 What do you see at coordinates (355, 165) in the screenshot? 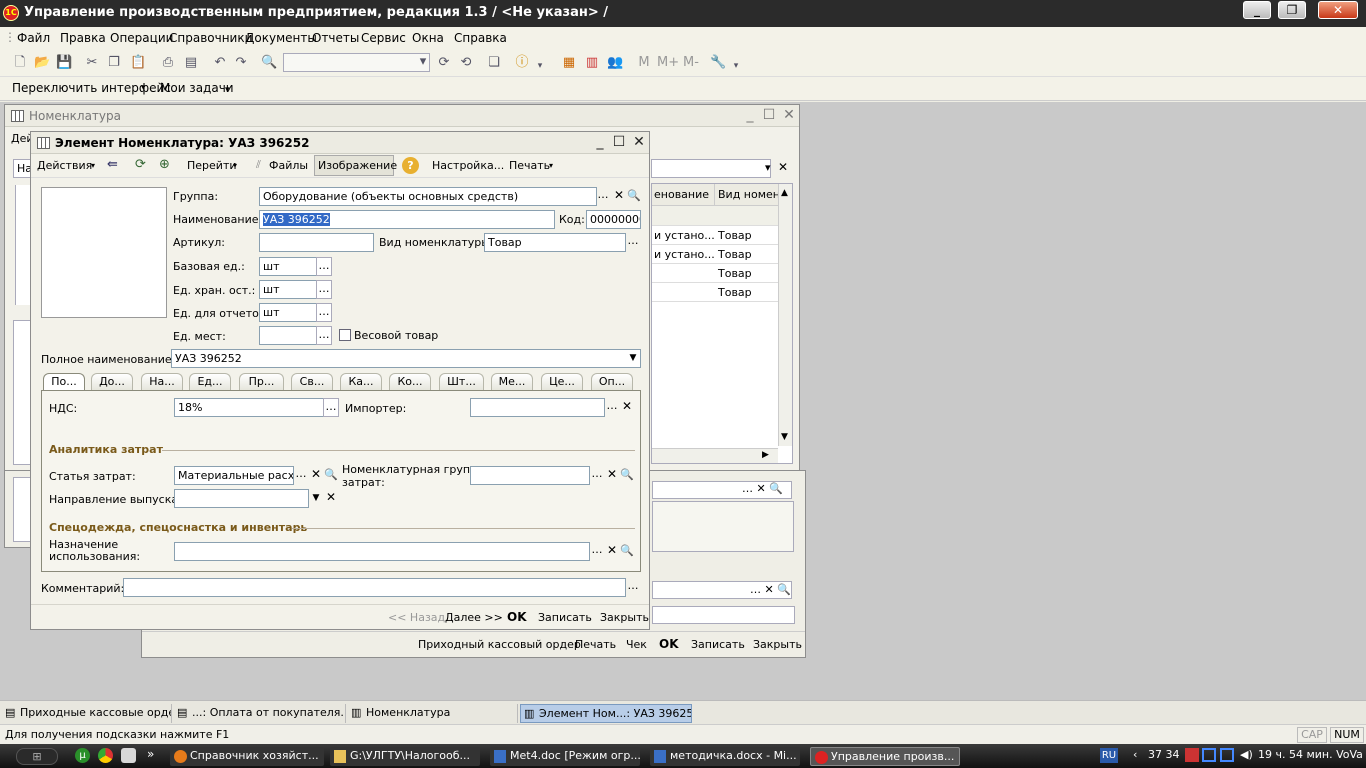
I see `image-button: Изображение` at bounding box center [355, 165].